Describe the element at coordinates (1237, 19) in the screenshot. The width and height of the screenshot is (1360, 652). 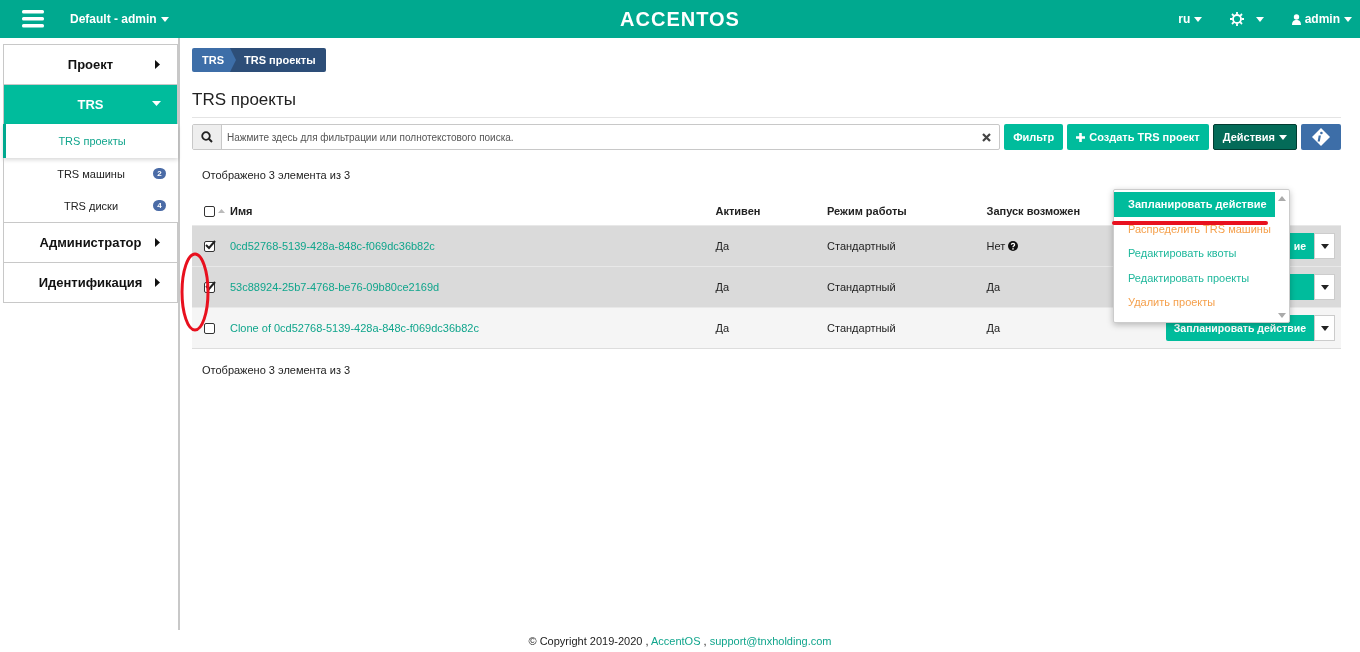
I see `settings-icon` at that location.